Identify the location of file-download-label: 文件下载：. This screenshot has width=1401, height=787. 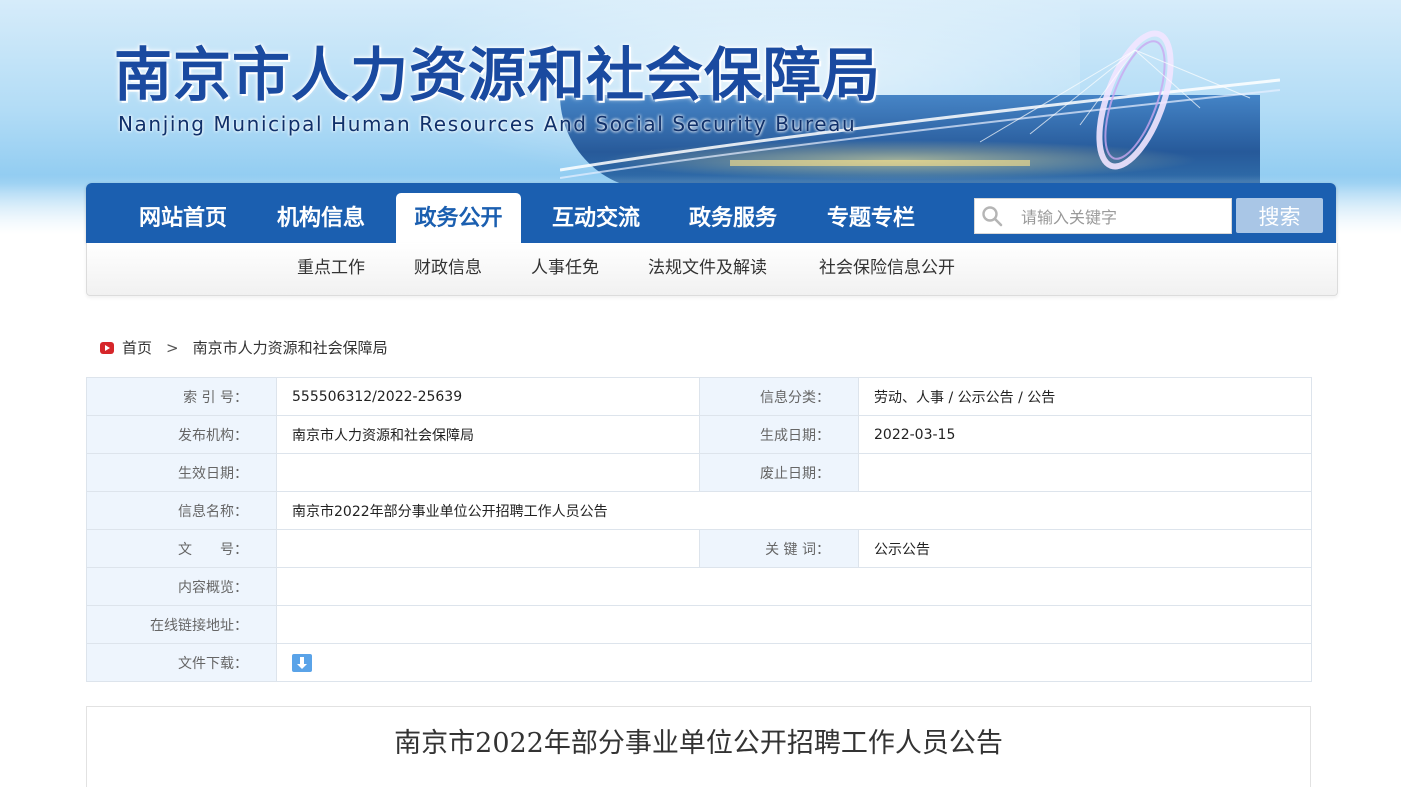
(181, 662).